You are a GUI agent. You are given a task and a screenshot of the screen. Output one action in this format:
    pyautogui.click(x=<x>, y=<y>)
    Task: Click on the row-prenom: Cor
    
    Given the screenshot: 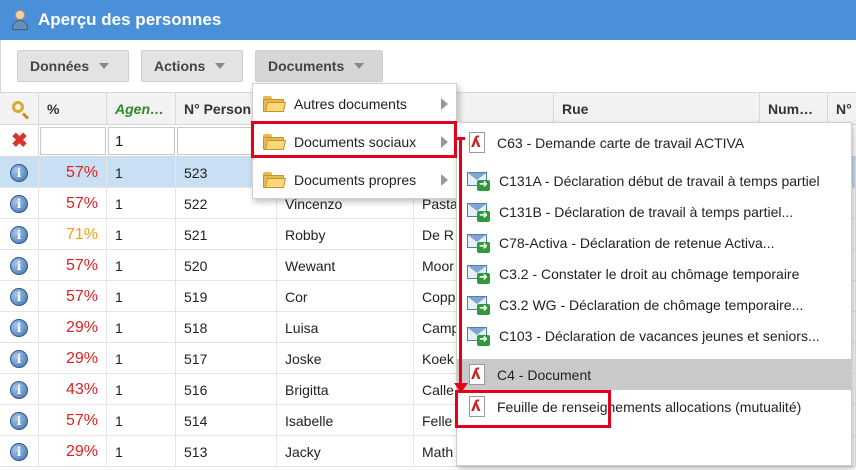 What is the action you would take?
    pyautogui.click(x=345, y=296)
    